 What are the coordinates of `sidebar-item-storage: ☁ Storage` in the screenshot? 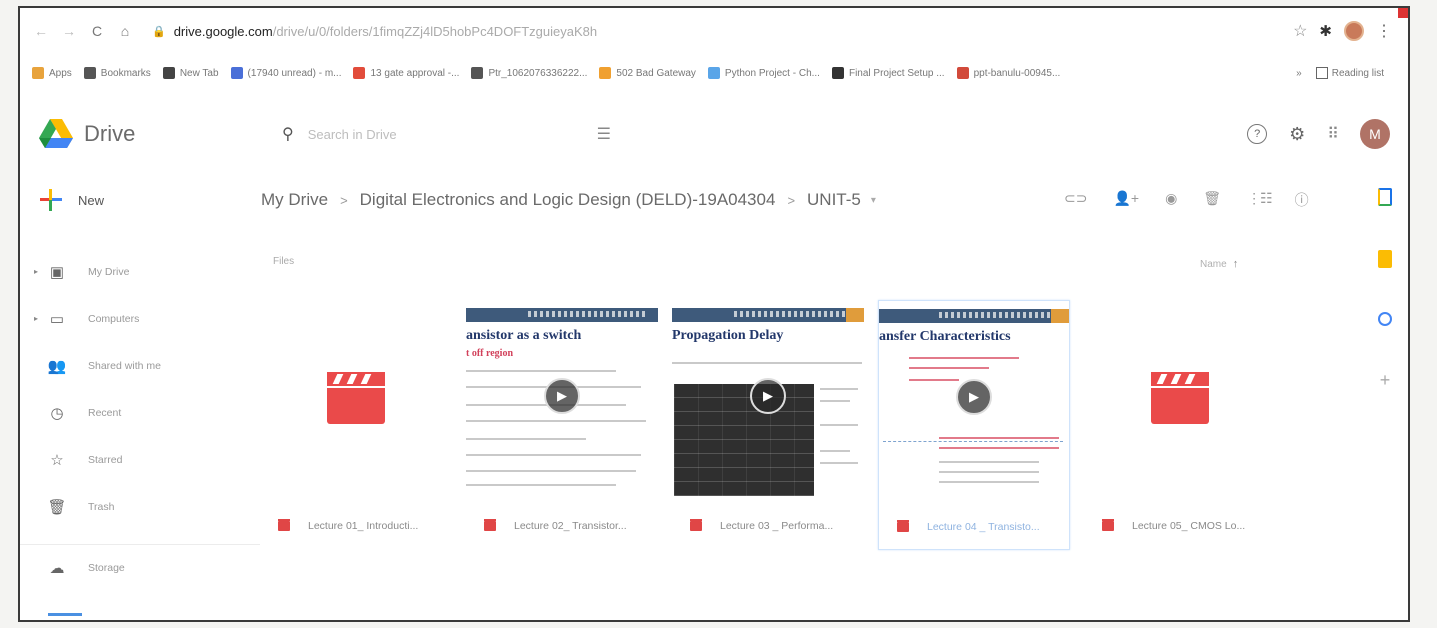 It's located at (140, 567).